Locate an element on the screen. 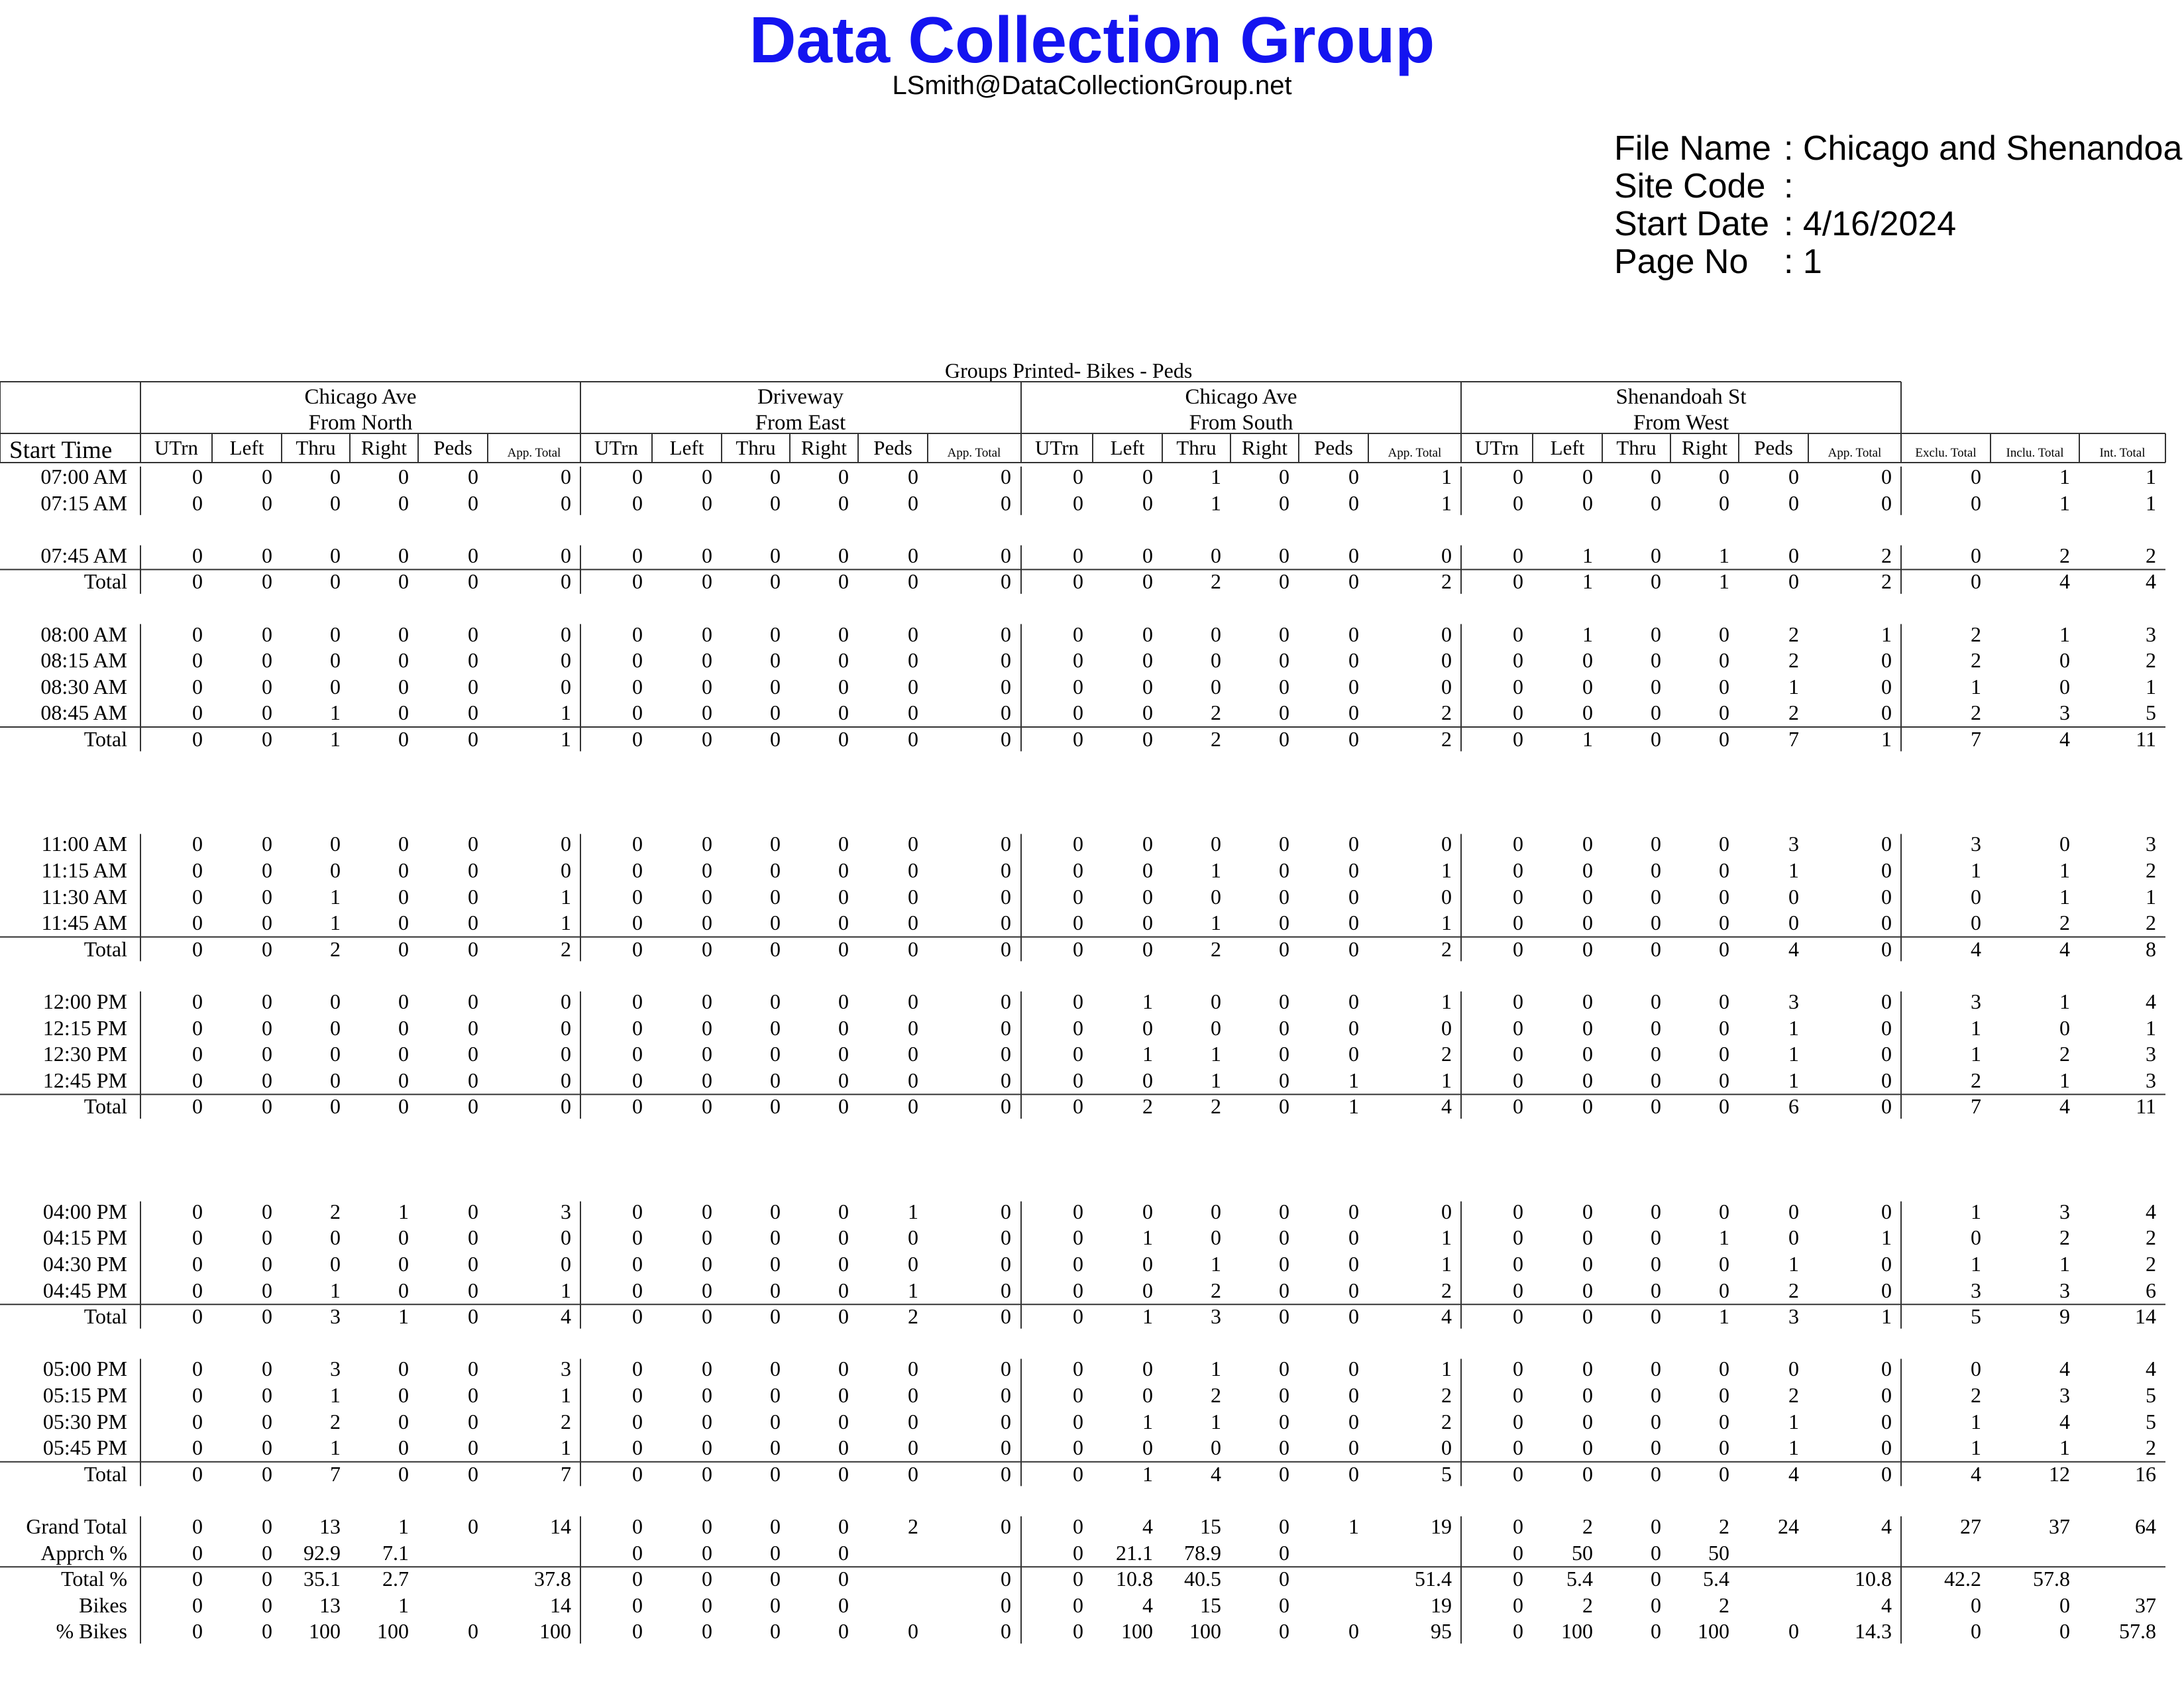 Image resolution: width=2184 pixels, height=1682 pixels. row-summary-label: Total is located at coordinates (105, 739).